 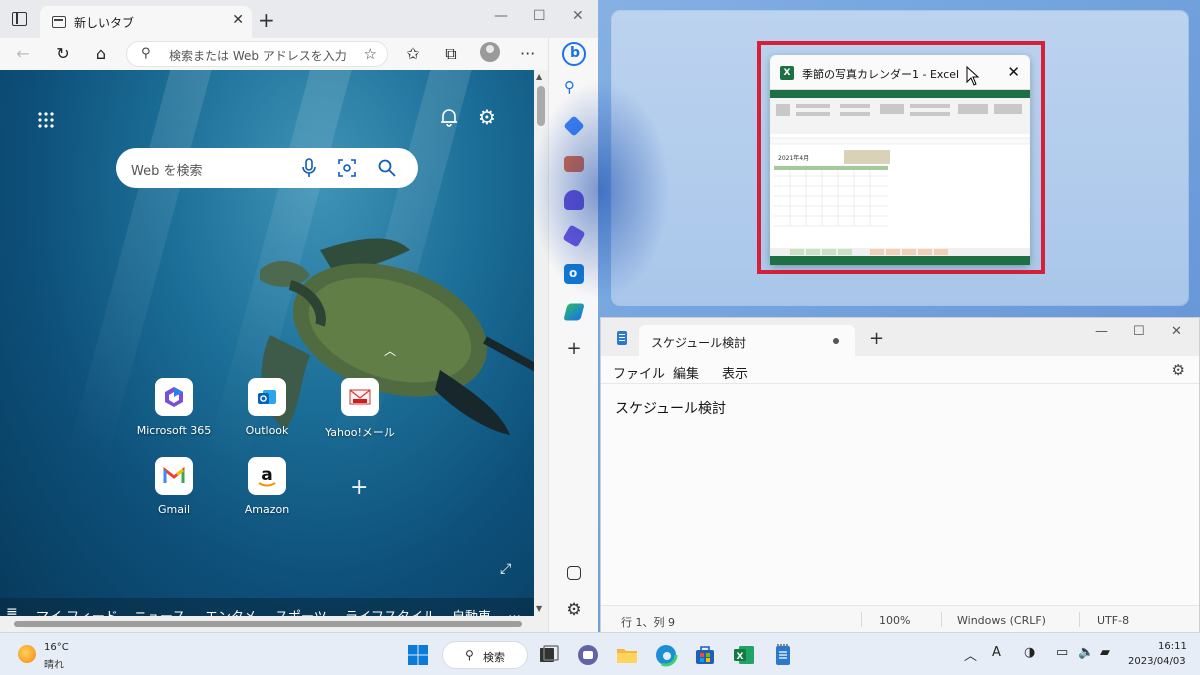 I want to click on notepad-close-icon: ✕, so click(x=1176, y=331).